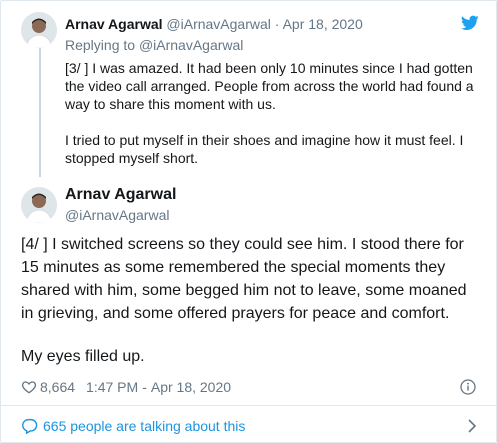  What do you see at coordinates (468, 387) in the screenshot?
I see `info-icon` at bounding box center [468, 387].